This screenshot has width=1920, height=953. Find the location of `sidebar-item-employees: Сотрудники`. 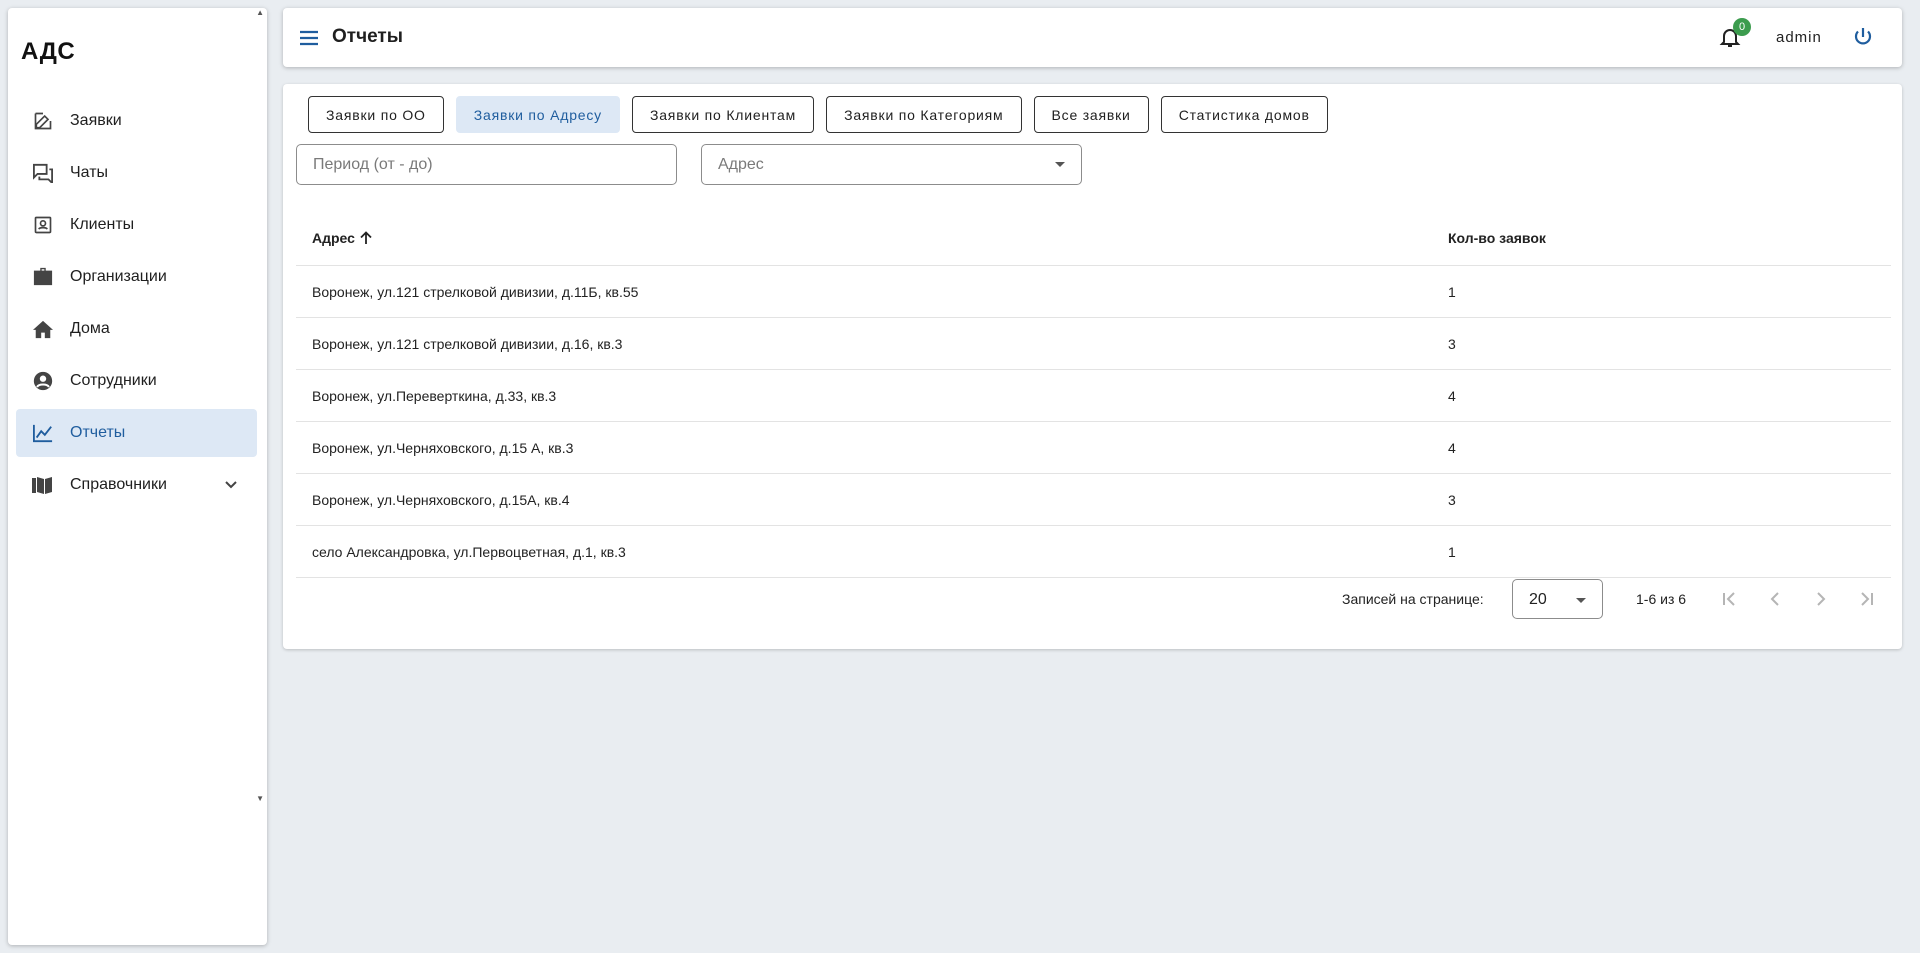

sidebar-item-employees: Сотрудники is located at coordinates (136, 381).